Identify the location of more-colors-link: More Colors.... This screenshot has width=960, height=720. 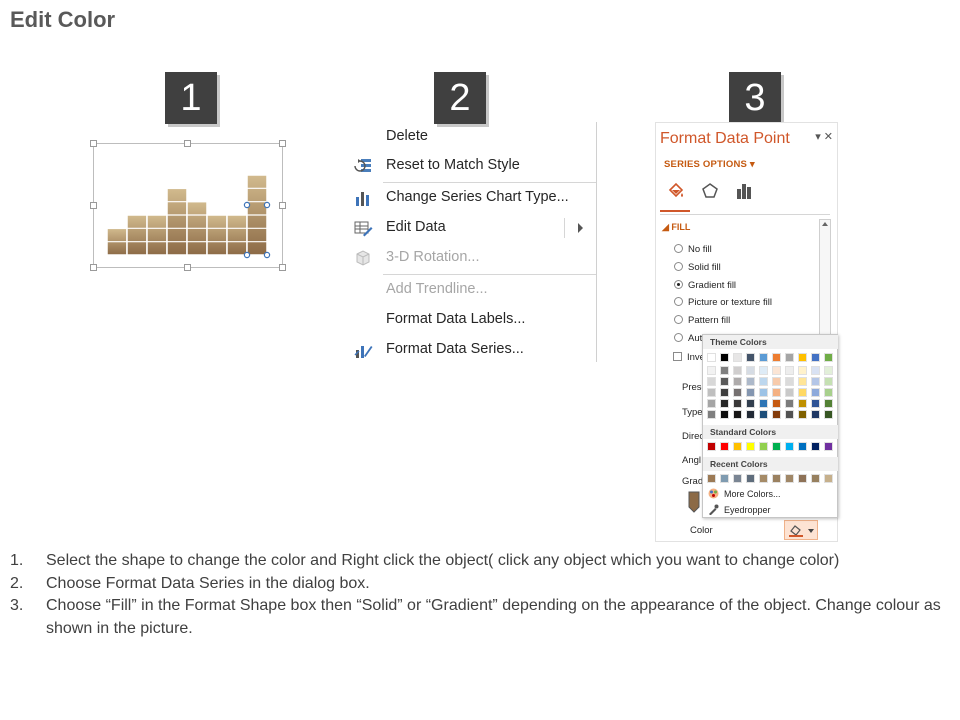
(744, 493).